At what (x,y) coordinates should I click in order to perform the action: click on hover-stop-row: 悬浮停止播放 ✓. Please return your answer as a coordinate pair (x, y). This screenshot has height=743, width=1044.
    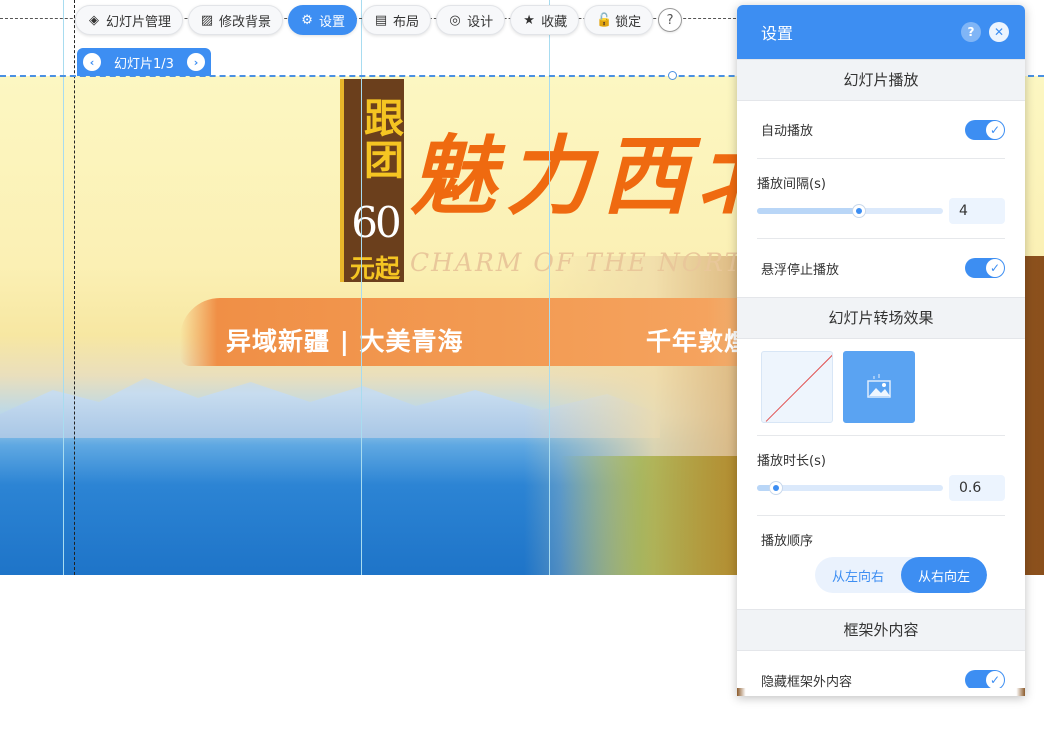
    Looking at the image, I should click on (881, 268).